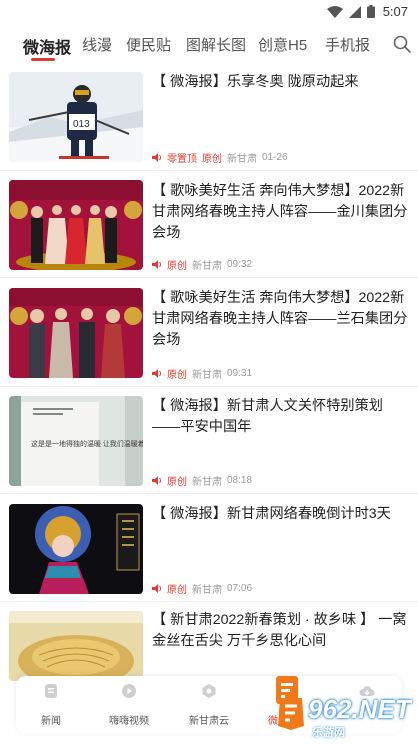  Describe the element at coordinates (240, 264) in the screenshot. I see `article-time: 09:32` at that location.